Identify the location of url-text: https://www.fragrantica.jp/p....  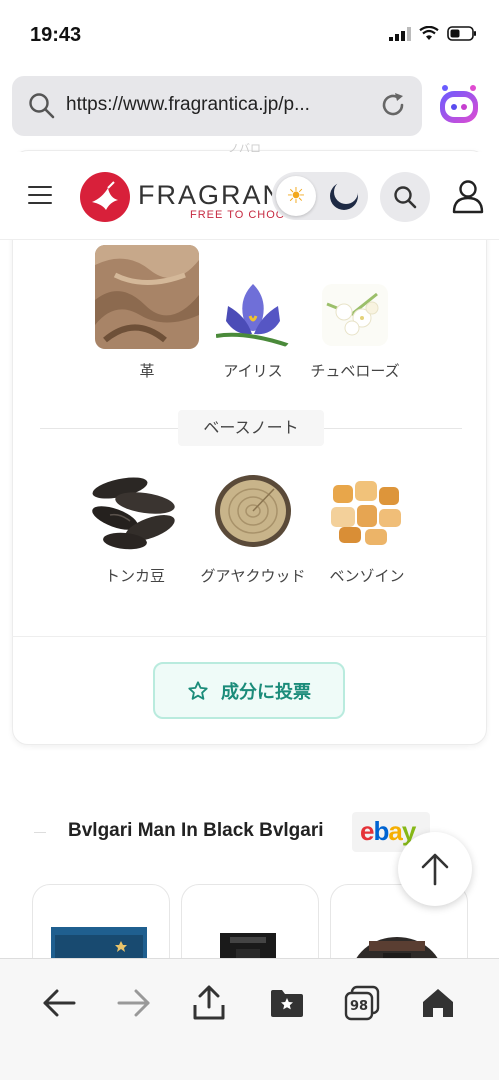
(188, 104).